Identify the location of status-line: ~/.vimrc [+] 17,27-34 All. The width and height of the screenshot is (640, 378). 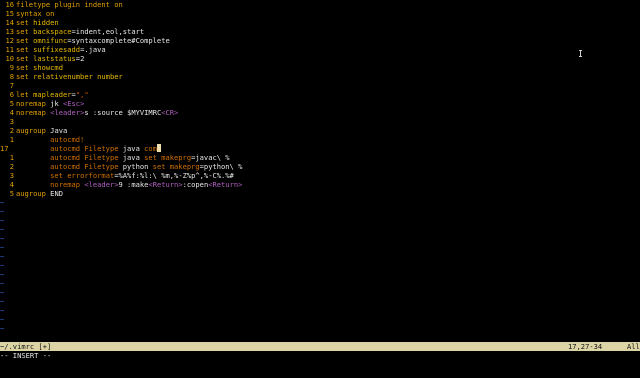
(320, 346).